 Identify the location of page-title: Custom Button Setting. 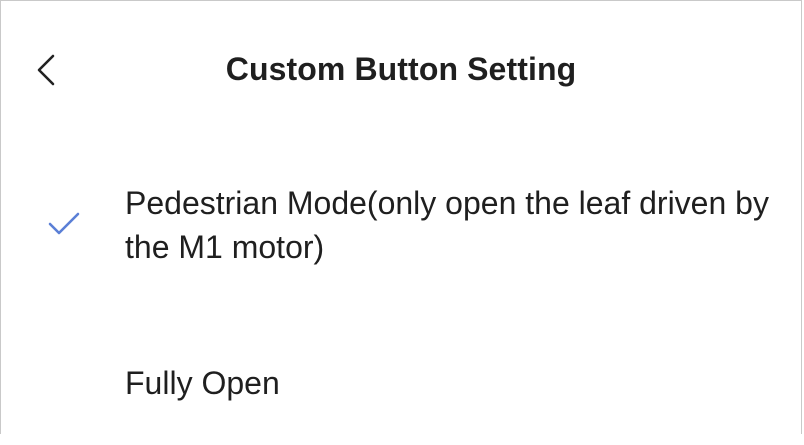
(401, 69).